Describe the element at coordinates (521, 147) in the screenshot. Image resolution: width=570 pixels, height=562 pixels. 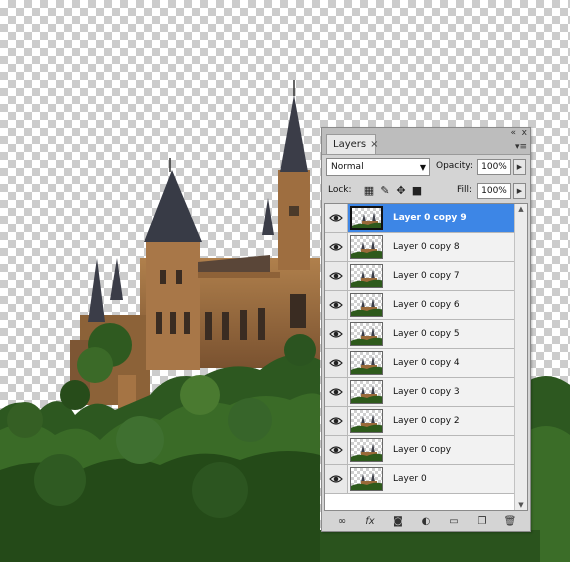
I see `panel-menu-icon: ▾≡` at that location.